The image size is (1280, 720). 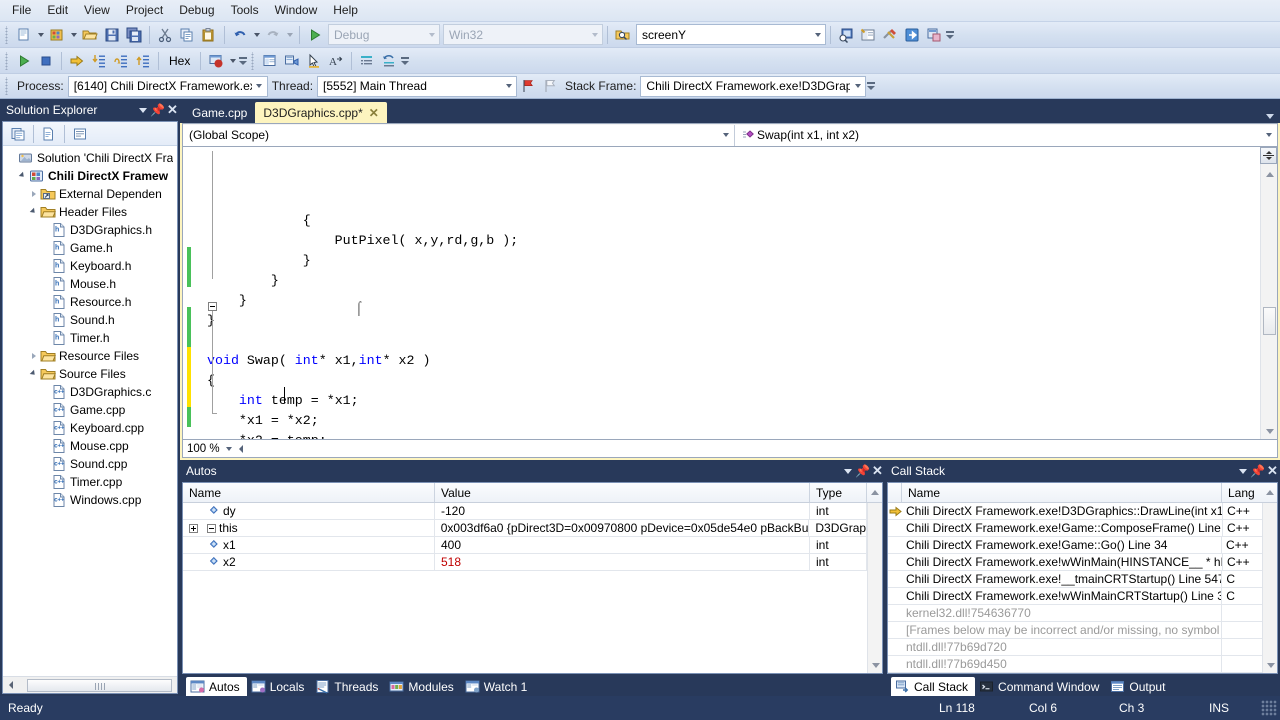 What do you see at coordinates (24, 61) in the screenshot?
I see `continue-icon` at bounding box center [24, 61].